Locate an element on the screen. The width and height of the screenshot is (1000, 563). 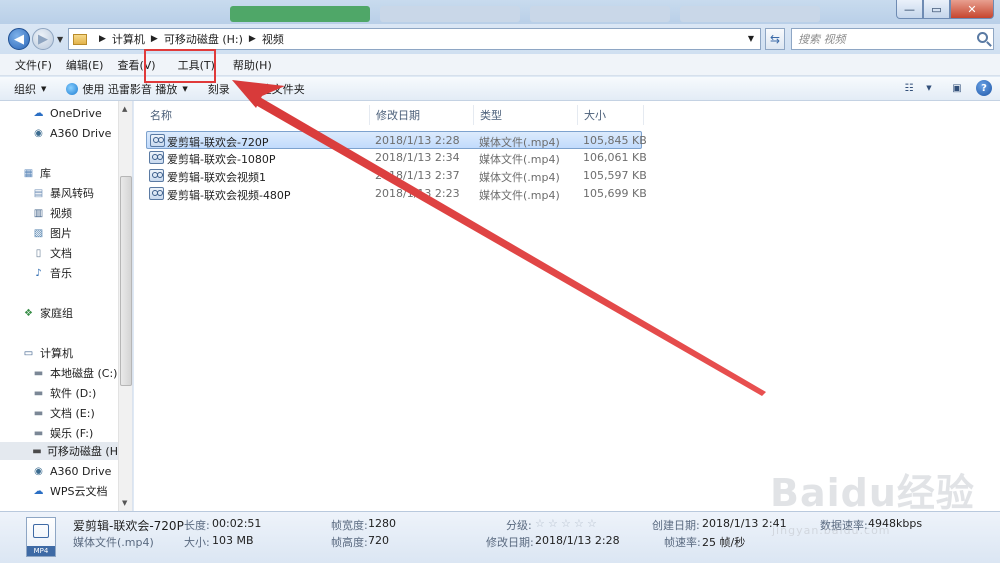
preview-pane-icon: ▣ is located at coordinates (957, 88).